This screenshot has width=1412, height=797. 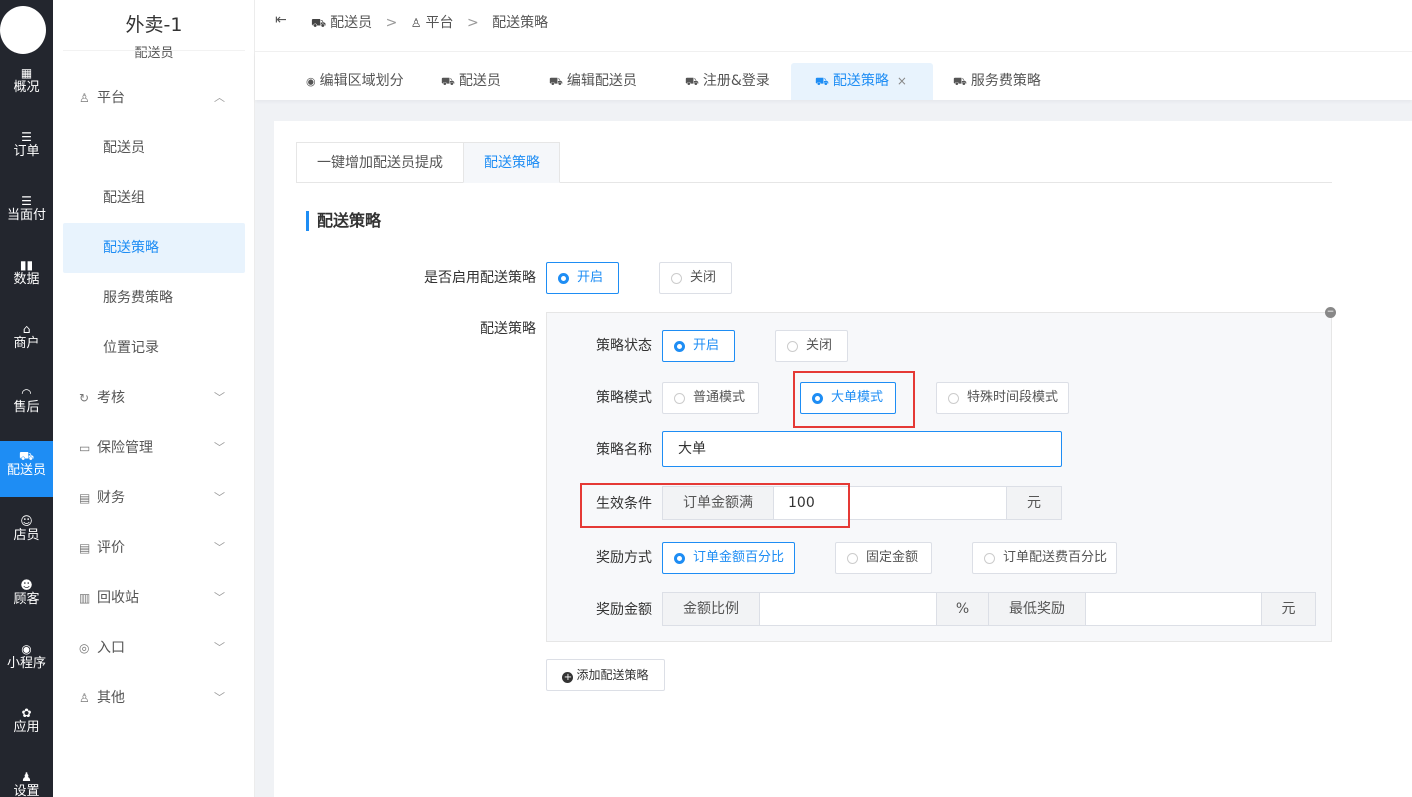 What do you see at coordinates (511, 162) in the screenshot?
I see `subtab-delivery-strategy: 配送策略` at bounding box center [511, 162].